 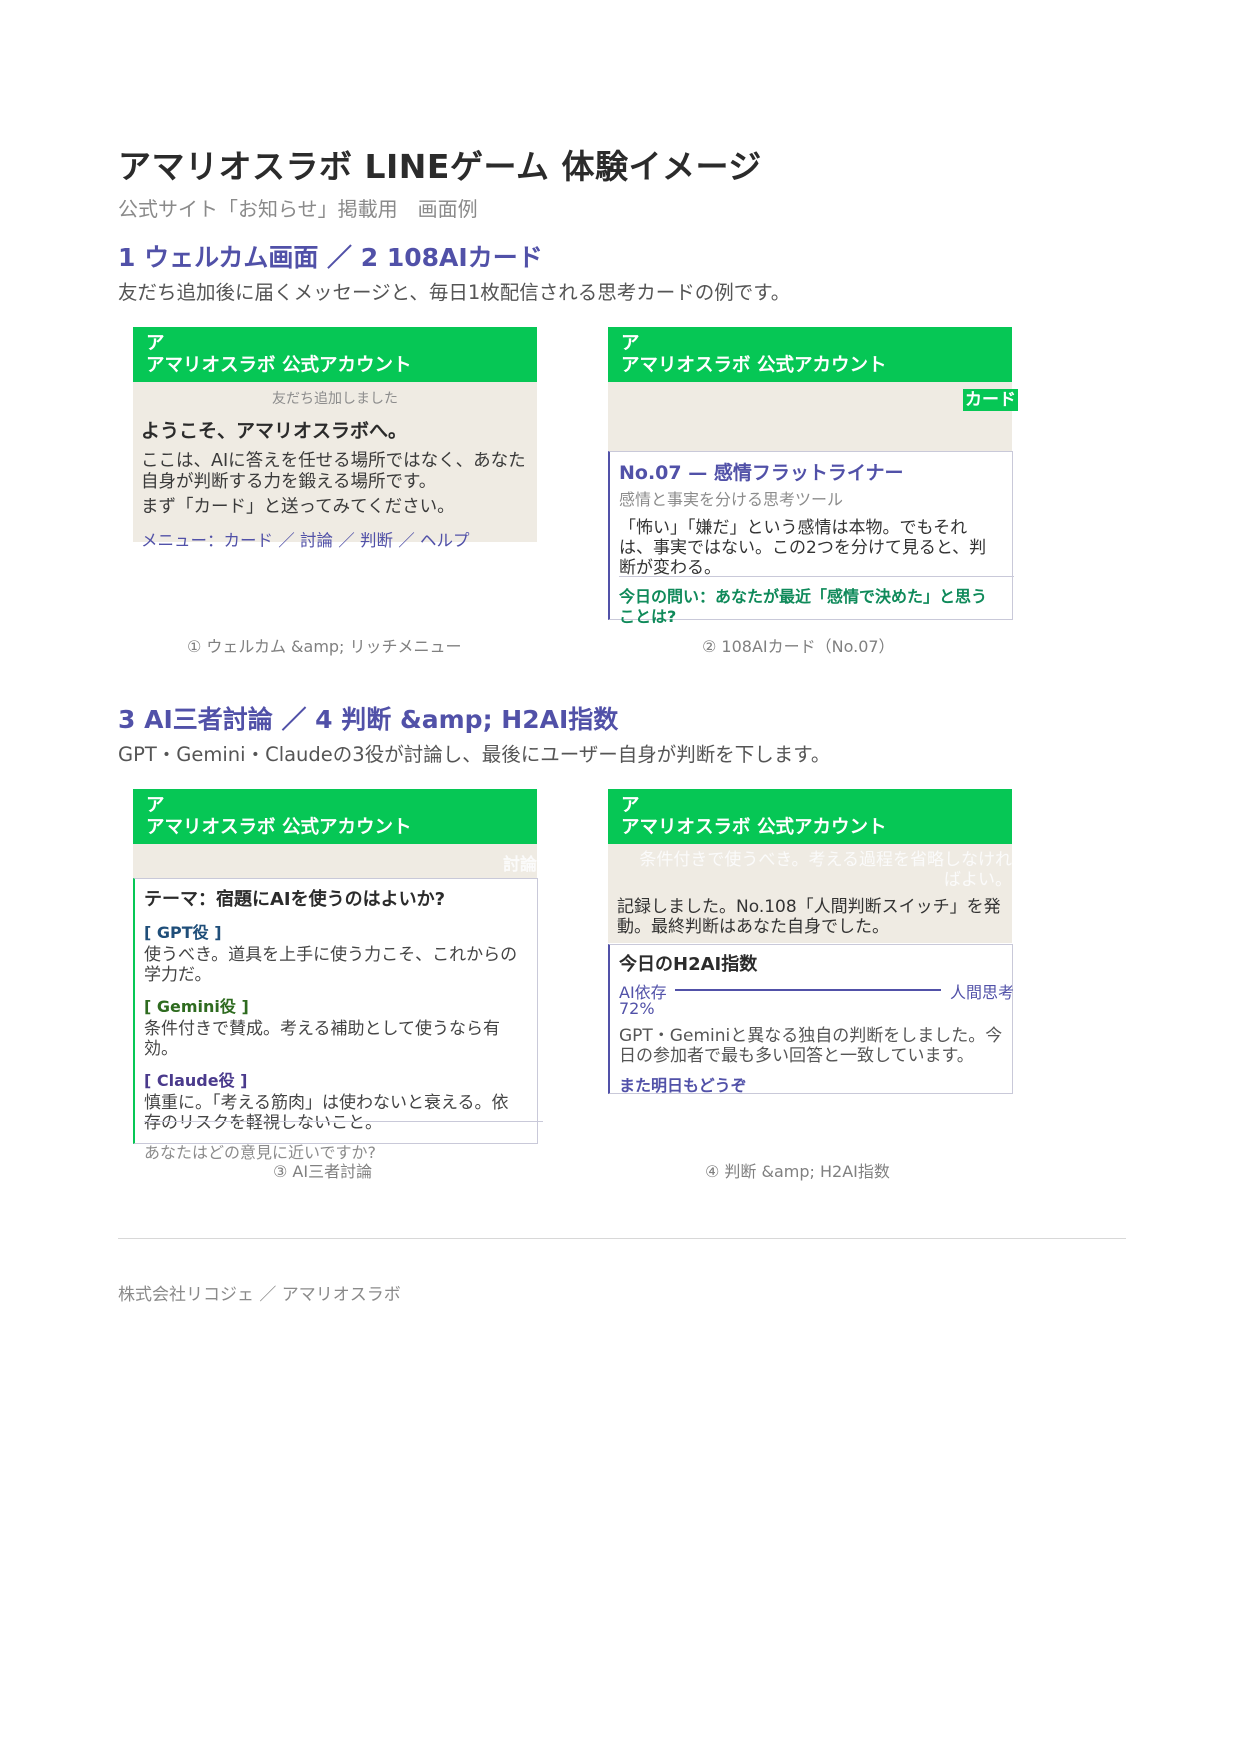 I want to click on user-message-line: ばよい。, so click(x=978, y=880).